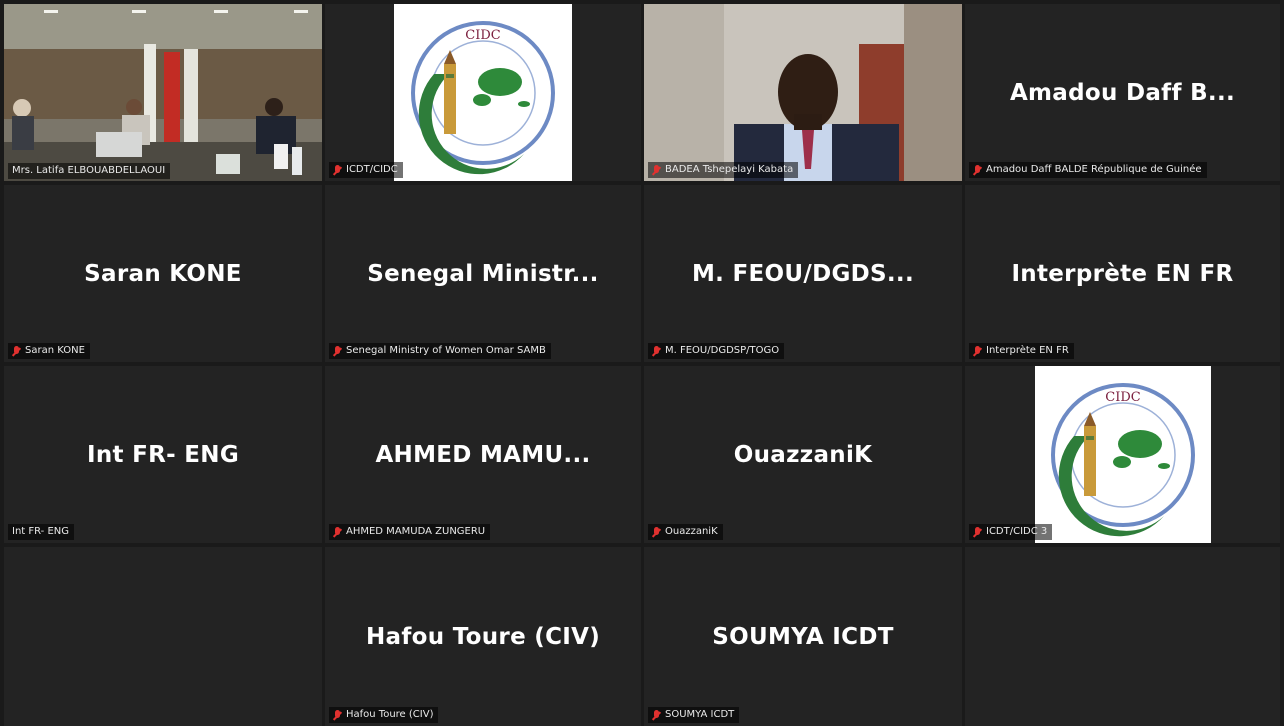 Image resolution: width=1284 pixels, height=726 pixels. I want to click on video-tile-icdt-3: CIDC ICDT/CIDC 3, so click(1122, 454).